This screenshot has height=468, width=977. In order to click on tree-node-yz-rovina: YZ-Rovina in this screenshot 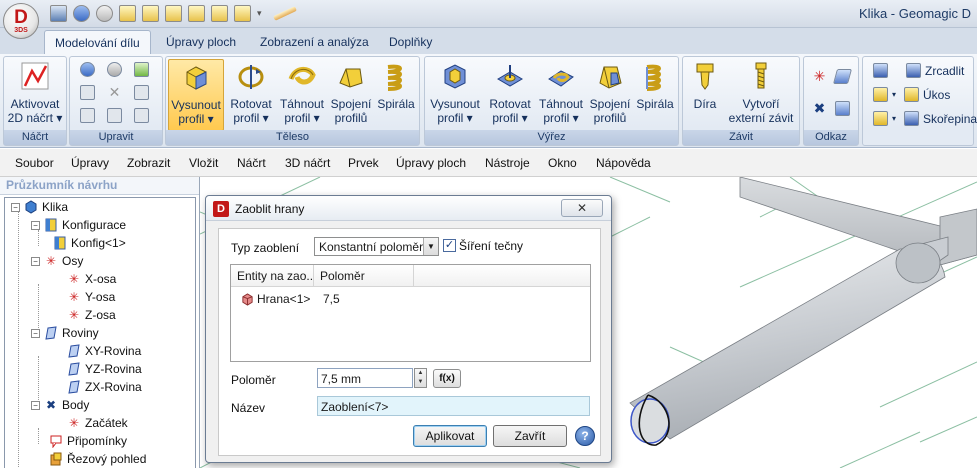, I will do `click(104, 369)`.